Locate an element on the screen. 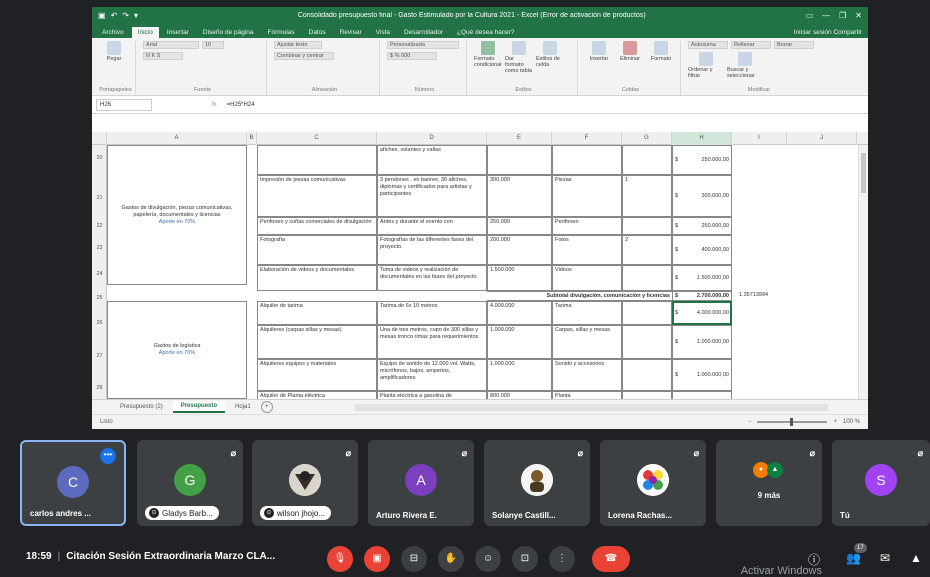  insert-cells-button: Insertar is located at coordinates (599, 51).